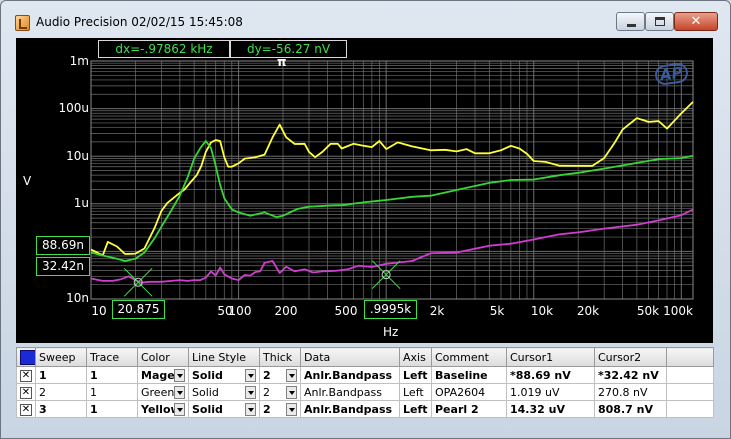 This screenshot has height=439, width=731. What do you see at coordinates (224, 357) in the screenshot?
I see `column-header-line-style: Line Style` at bounding box center [224, 357].